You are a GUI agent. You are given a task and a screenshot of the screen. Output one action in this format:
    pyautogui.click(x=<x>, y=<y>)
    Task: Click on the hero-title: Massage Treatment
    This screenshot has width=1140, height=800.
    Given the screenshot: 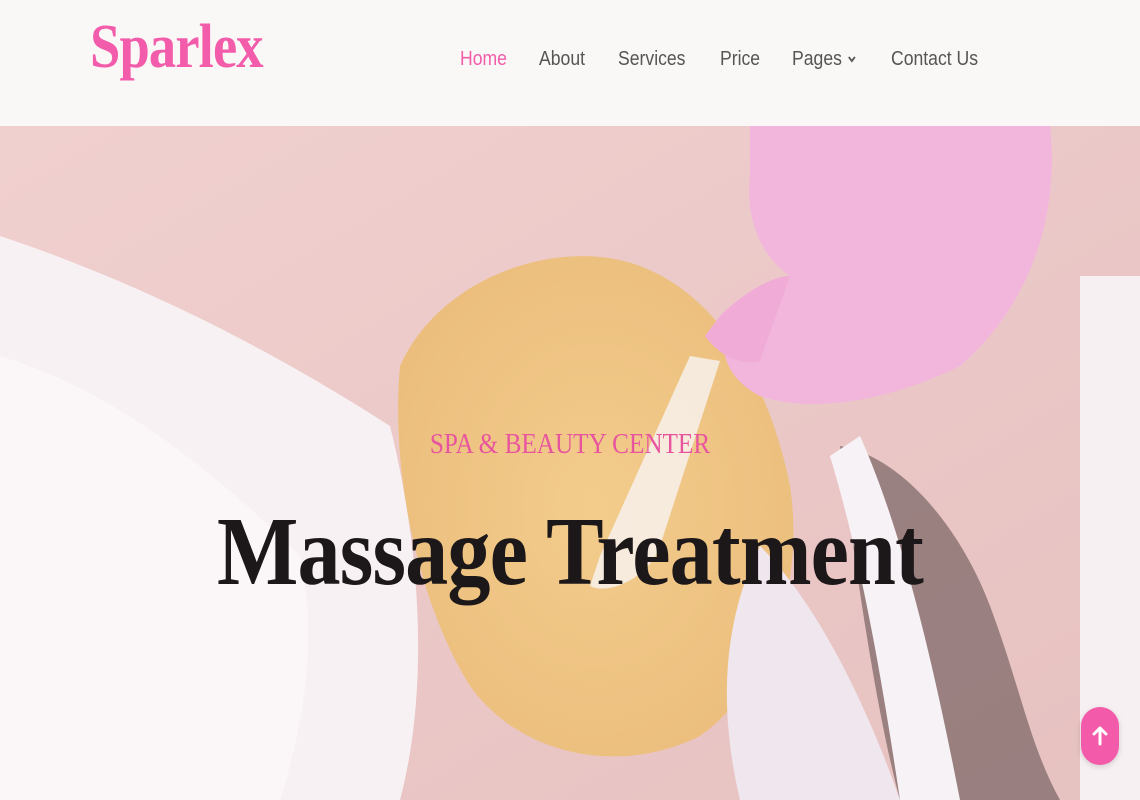 What is the action you would take?
    pyautogui.click(x=570, y=552)
    